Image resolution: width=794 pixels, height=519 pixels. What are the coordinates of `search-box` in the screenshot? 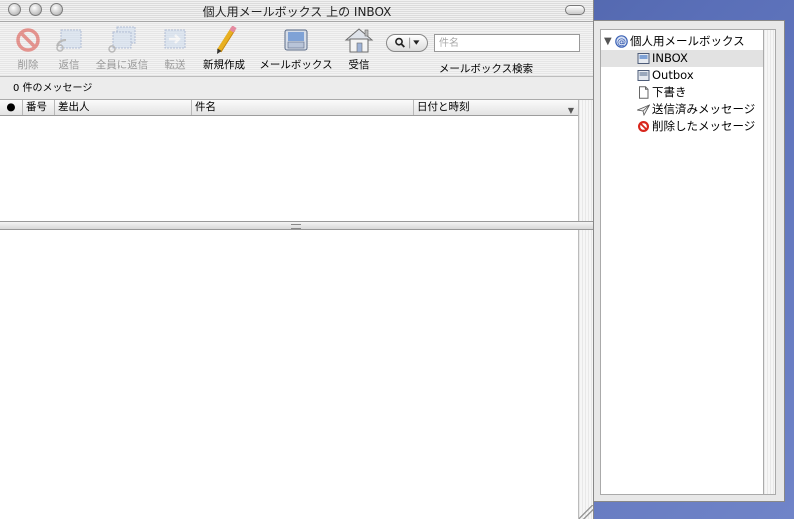 It's located at (483, 44).